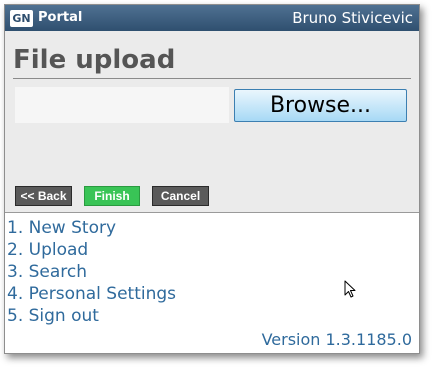  Describe the element at coordinates (350, 289) in the screenshot. I see `mouse-pointer-icon` at that location.